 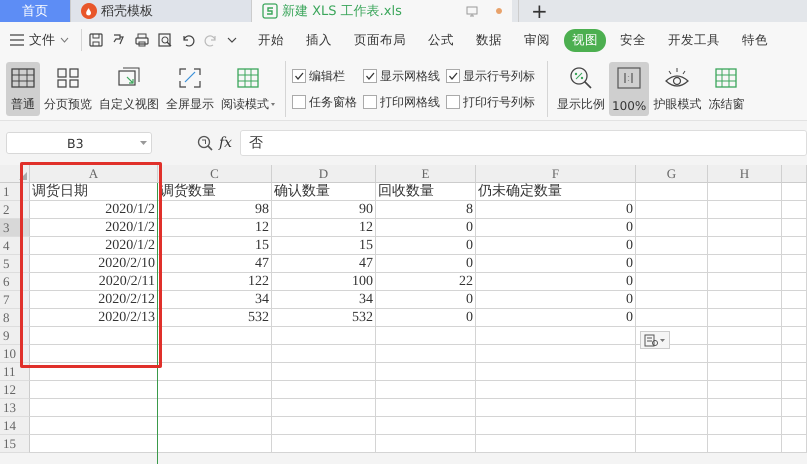 I want to click on column-header: D, so click(x=324, y=174).